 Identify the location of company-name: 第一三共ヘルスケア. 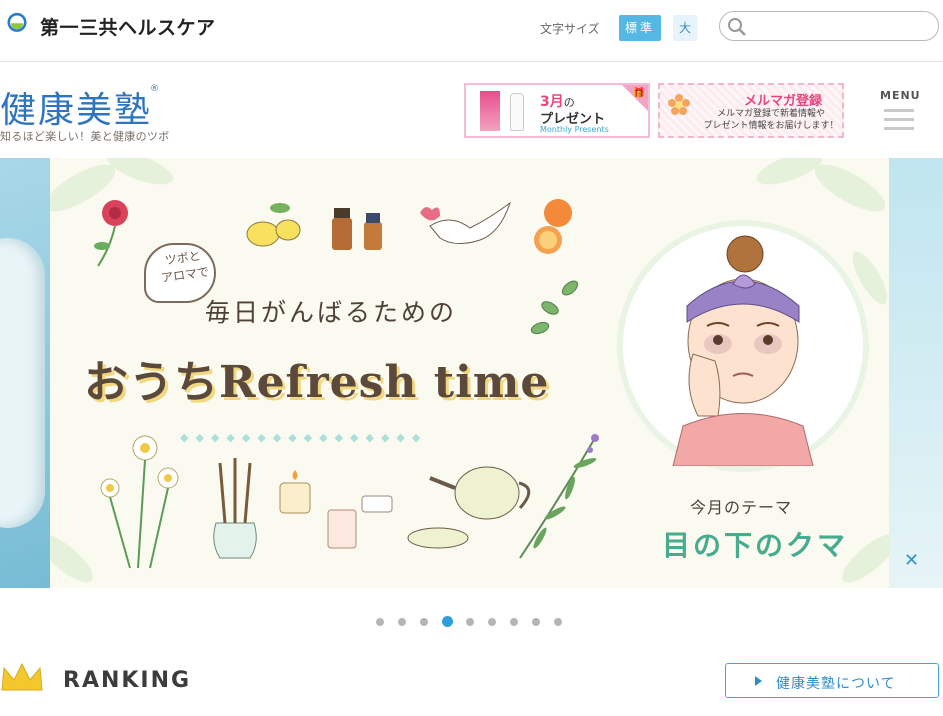
(128, 26).